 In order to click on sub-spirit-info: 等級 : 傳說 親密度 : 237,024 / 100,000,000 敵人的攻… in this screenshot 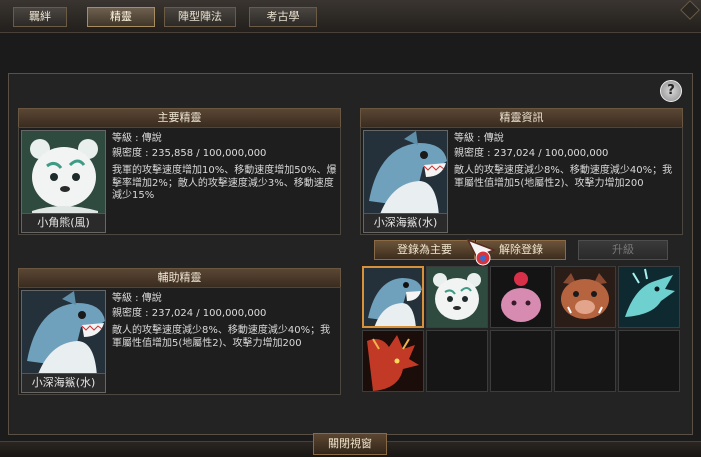, I will do `click(226, 320)`.